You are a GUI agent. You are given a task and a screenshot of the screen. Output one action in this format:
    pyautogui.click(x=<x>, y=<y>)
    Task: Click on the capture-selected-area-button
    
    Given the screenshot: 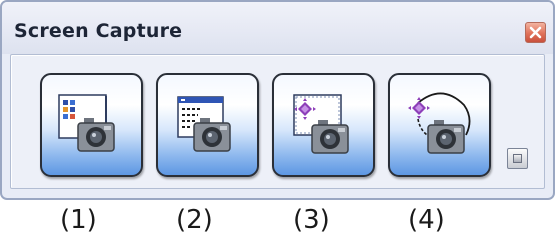 What is the action you would take?
    pyautogui.click(x=323, y=125)
    